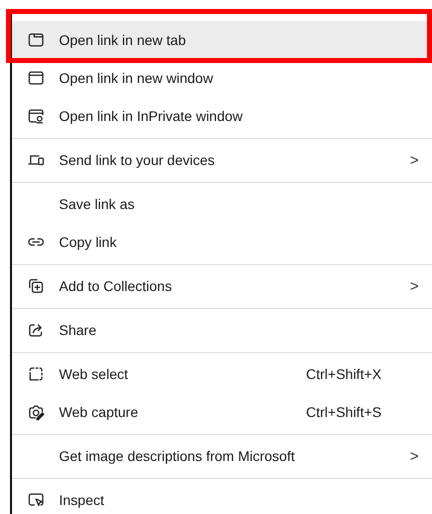  I want to click on menu-item: Open link in new window, so click(222, 78).